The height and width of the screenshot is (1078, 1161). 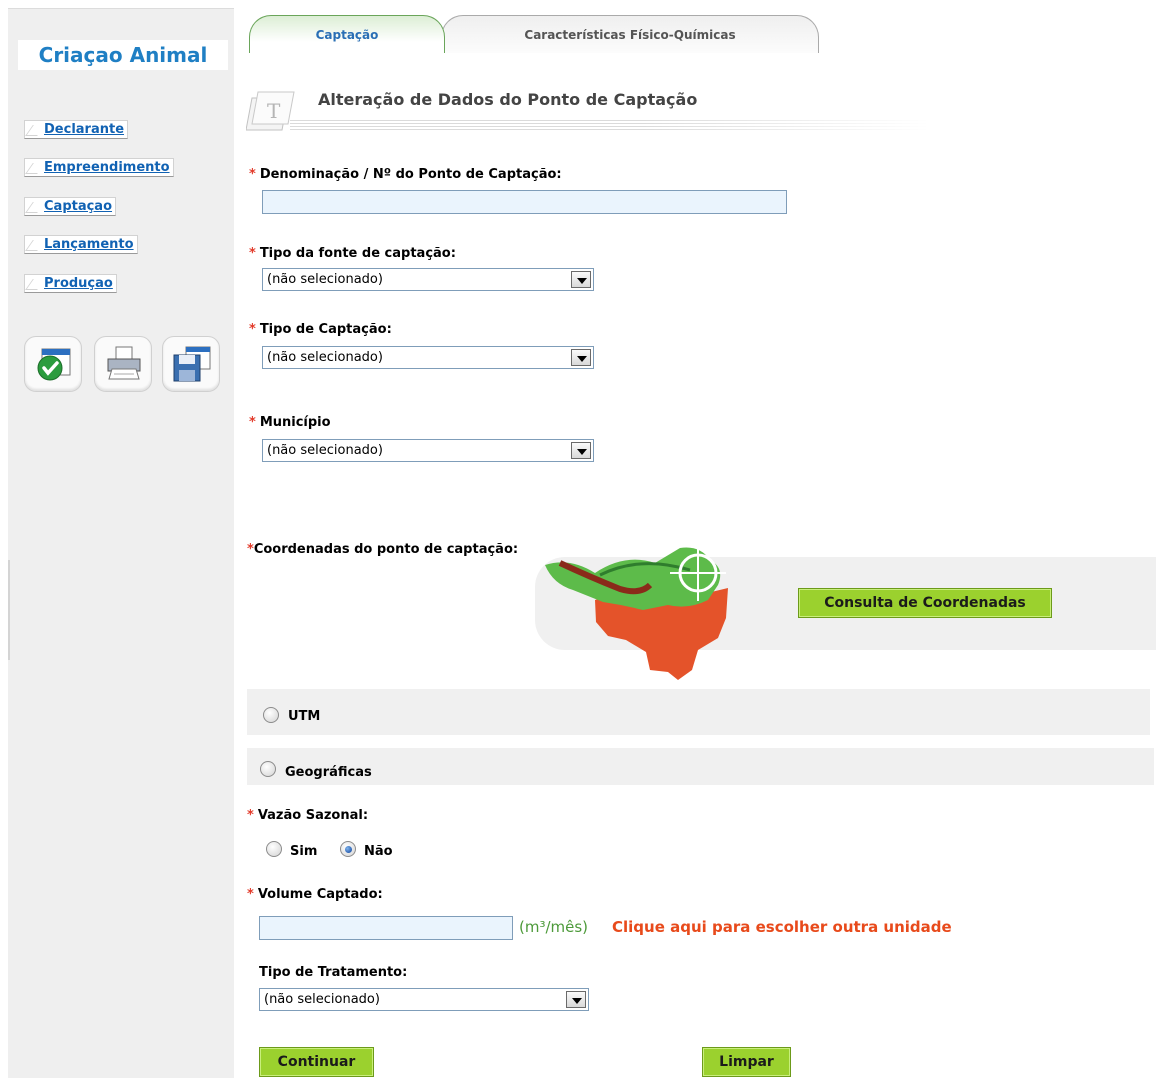 I want to click on limpar-button: Limpar, so click(x=746, y=1062).